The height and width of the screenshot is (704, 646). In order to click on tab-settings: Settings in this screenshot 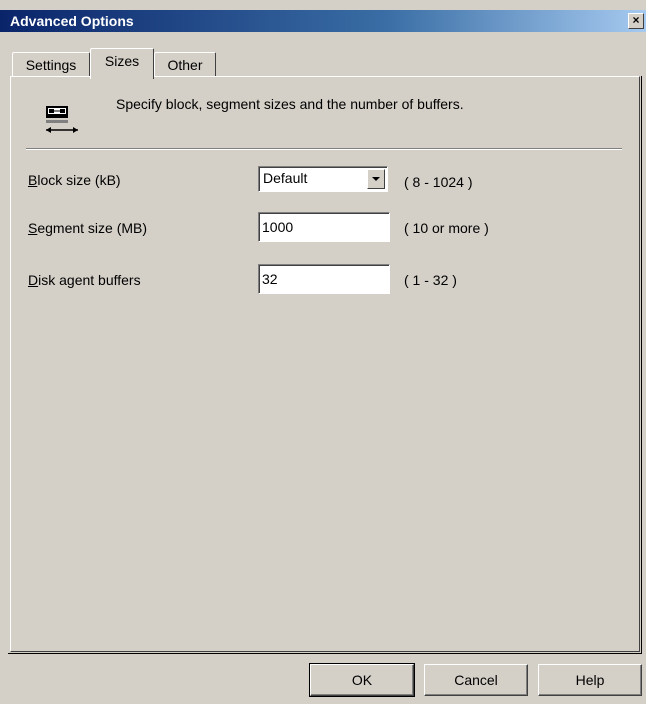, I will do `click(51, 64)`.